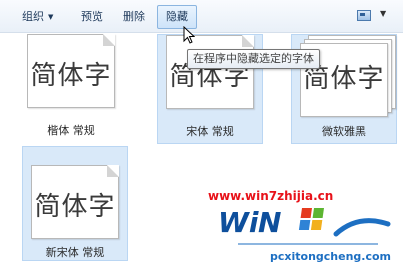 The image size is (403, 267). I want to click on watermark-logo: Wi N, so click(304, 225).